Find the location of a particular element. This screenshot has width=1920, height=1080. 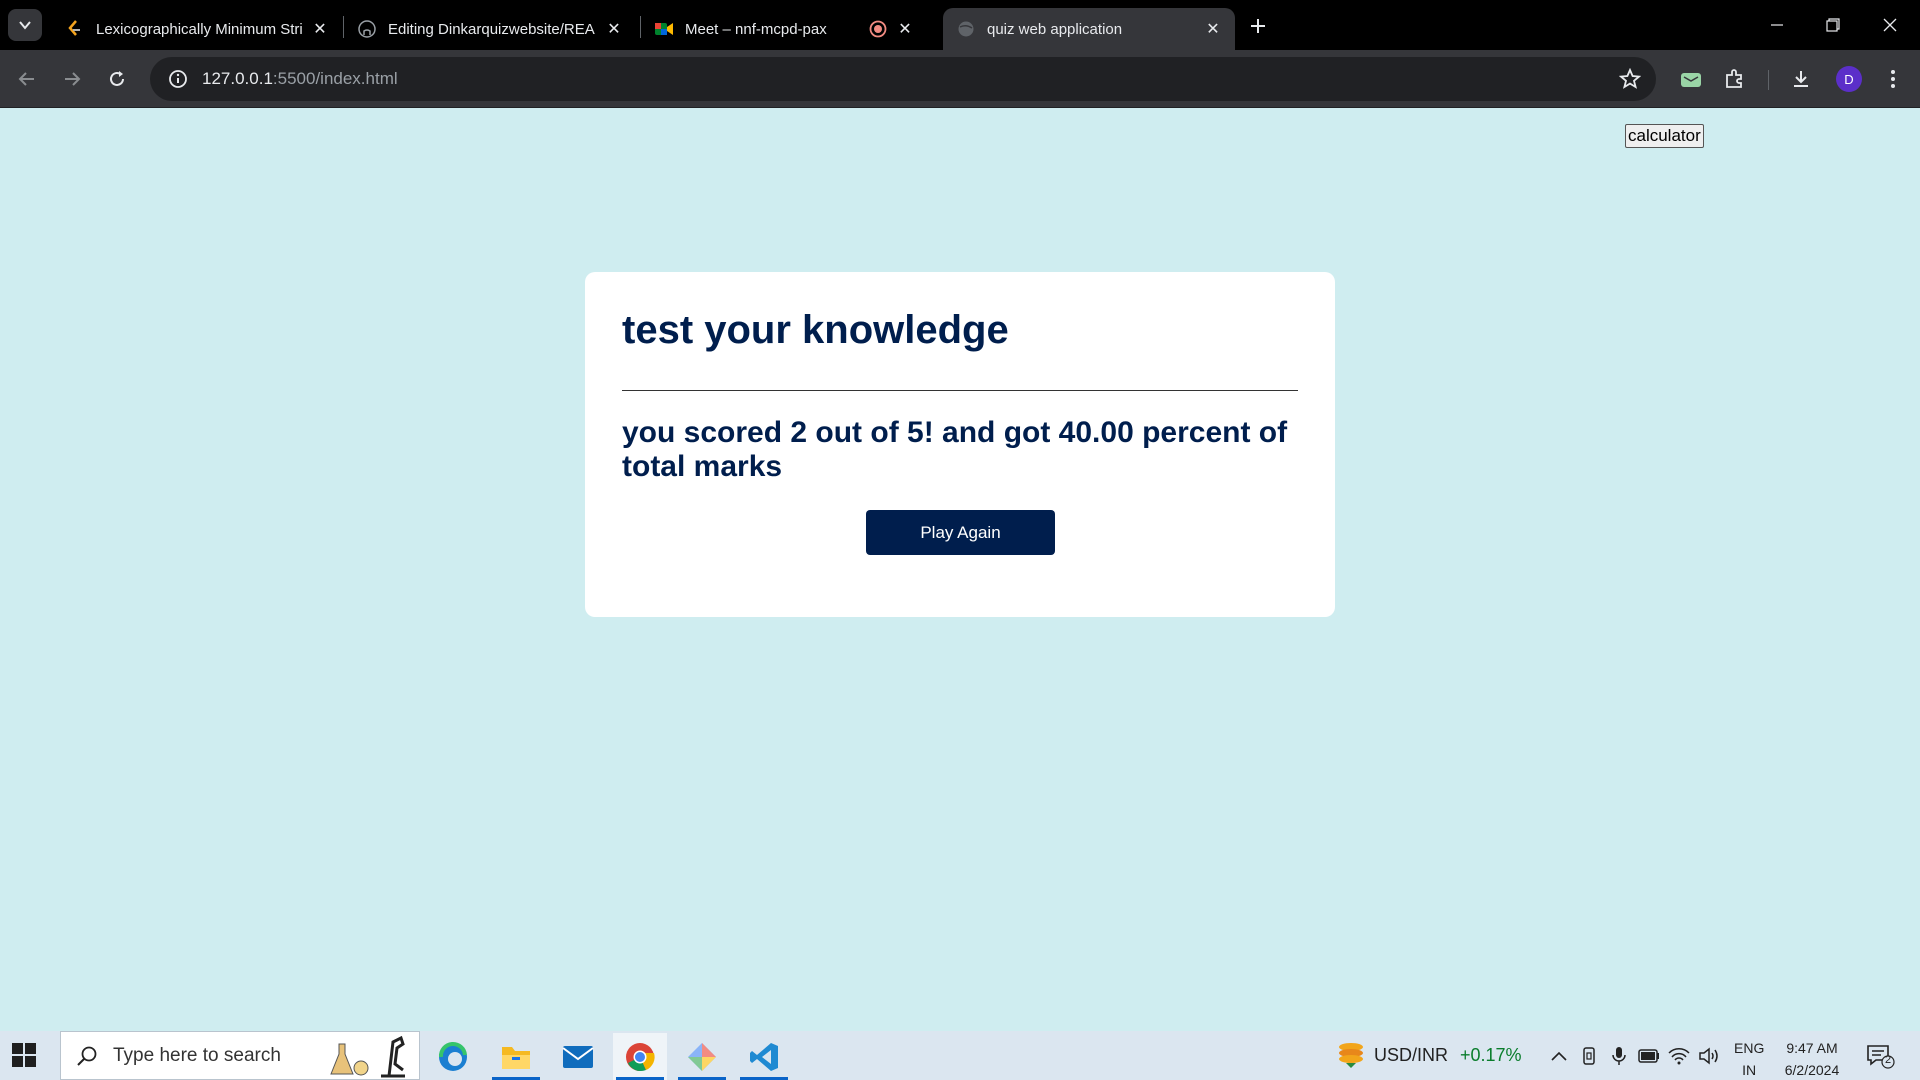

browser-menu-button is located at coordinates (1893, 79).